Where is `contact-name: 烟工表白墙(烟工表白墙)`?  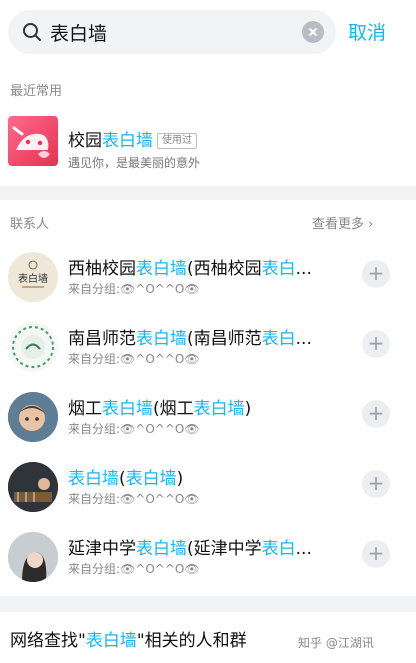 contact-name: 烟工表白墙(烟工表白墙) is located at coordinates (160, 409).